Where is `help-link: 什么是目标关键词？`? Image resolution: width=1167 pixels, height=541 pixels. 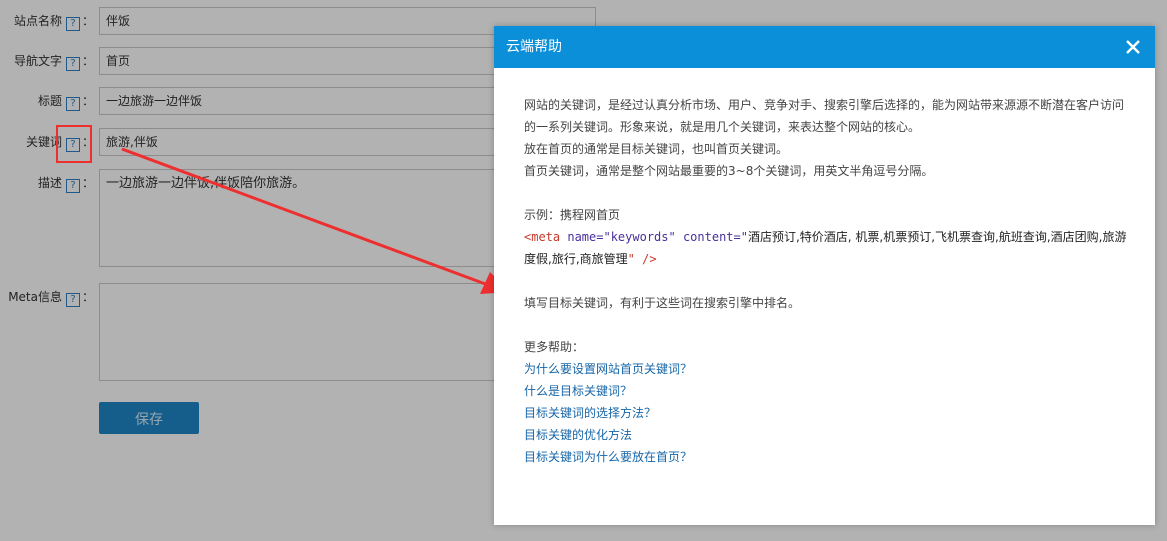 help-link: 什么是目标关键词？ is located at coordinates (829, 391).